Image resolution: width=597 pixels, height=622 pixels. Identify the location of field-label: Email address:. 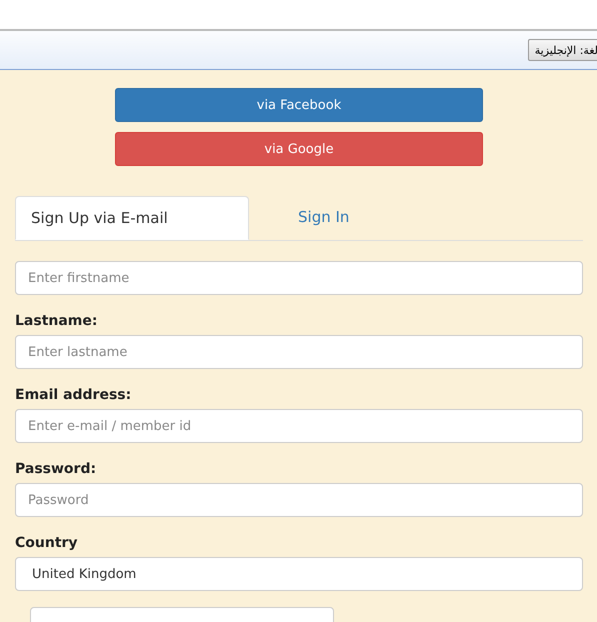
(73, 395).